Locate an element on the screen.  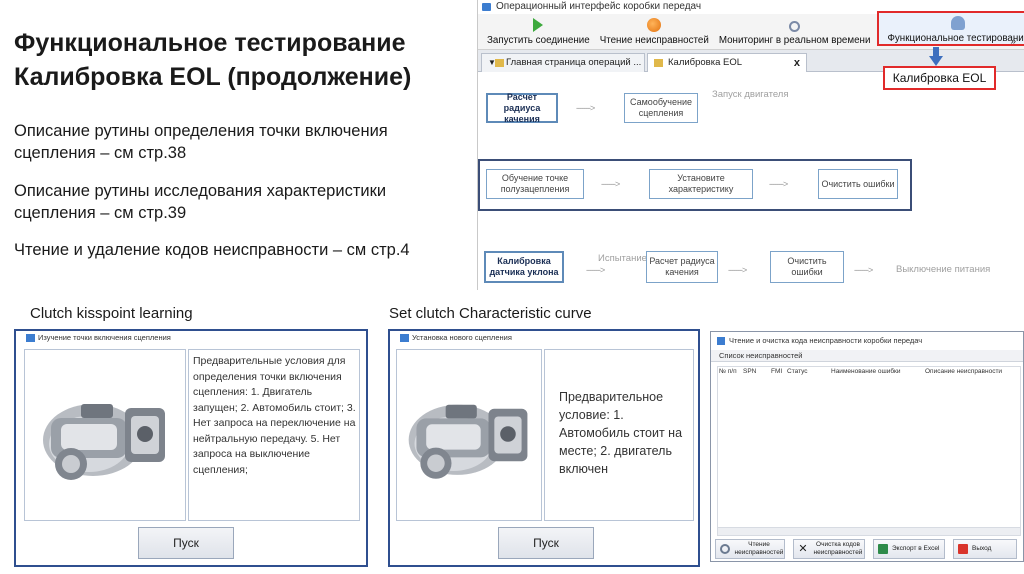
app-icon is located at coordinates (486, 7).